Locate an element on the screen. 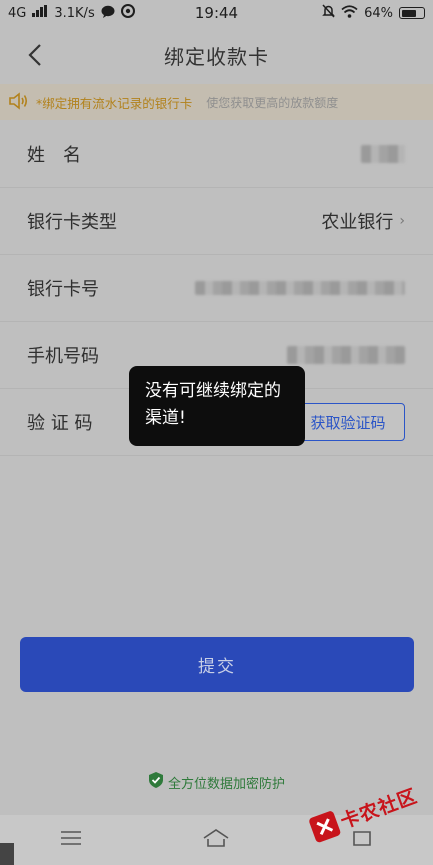  notice-main-text: *绑定拥有流水记录的银行卡 is located at coordinates (114, 103).